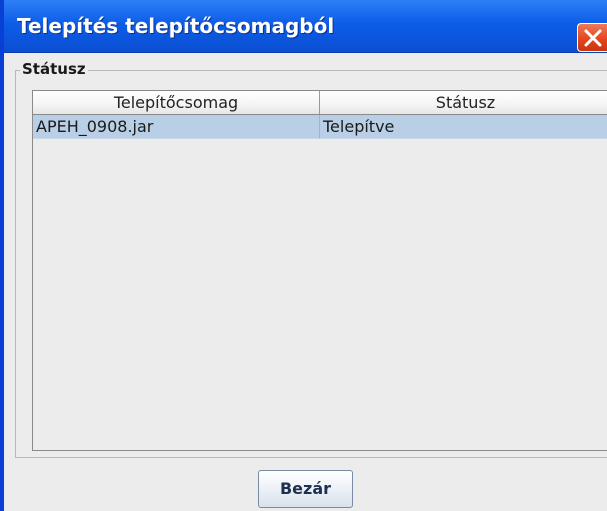 This screenshot has width=607, height=511. Describe the element at coordinates (176, 126) in the screenshot. I see `package-name-cell: APEH_0908.jar` at that location.